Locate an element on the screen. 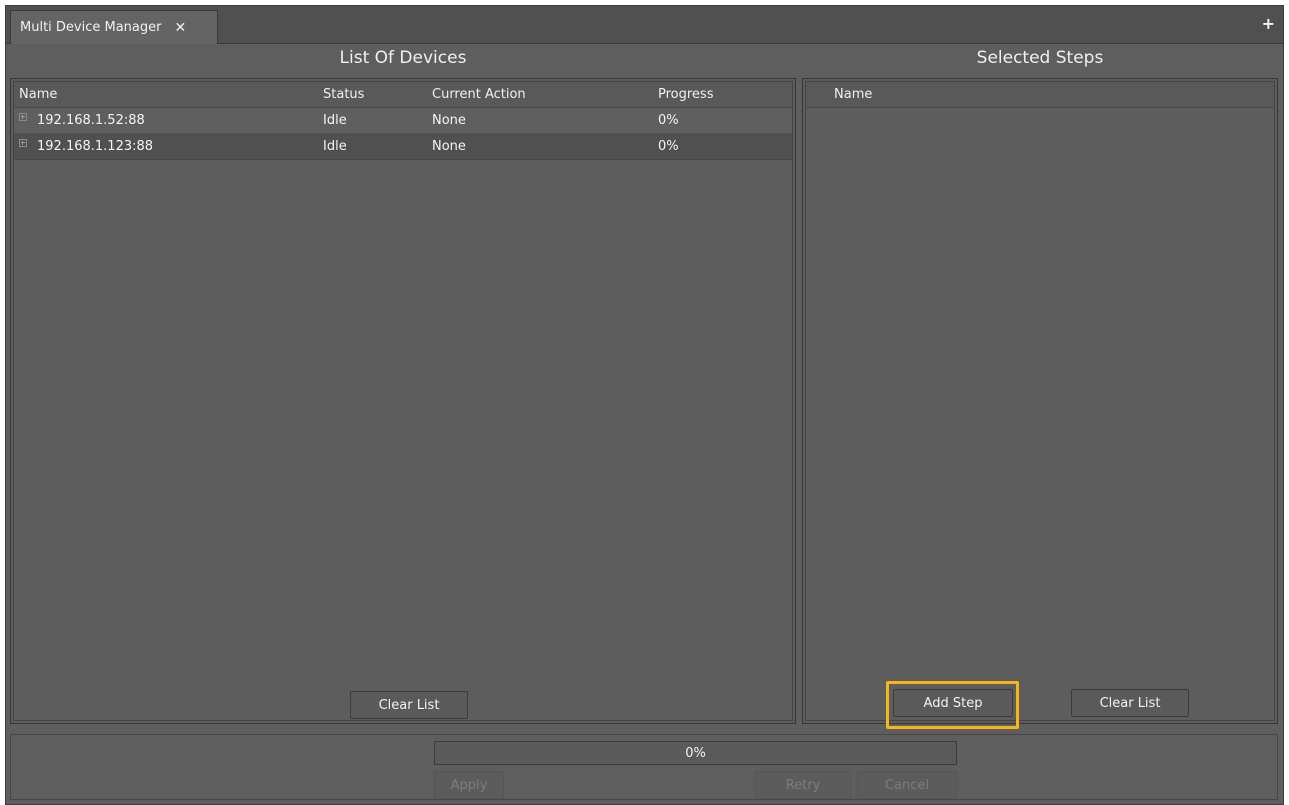  tab-title: Multi Device Manager is located at coordinates (91, 27).